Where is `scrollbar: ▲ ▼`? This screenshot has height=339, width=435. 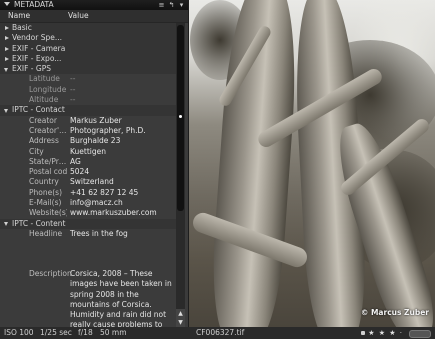
scrollbar: ▲ ▼ is located at coordinates (180, 175).